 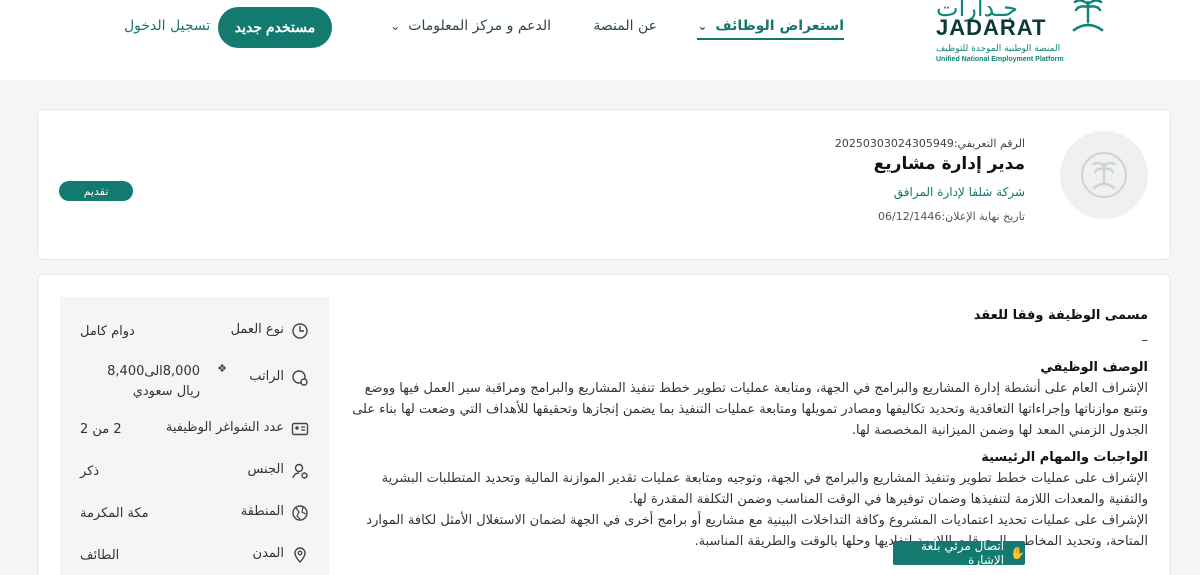 I want to click on logo-english-text: JADARAT, so click(x=991, y=27).